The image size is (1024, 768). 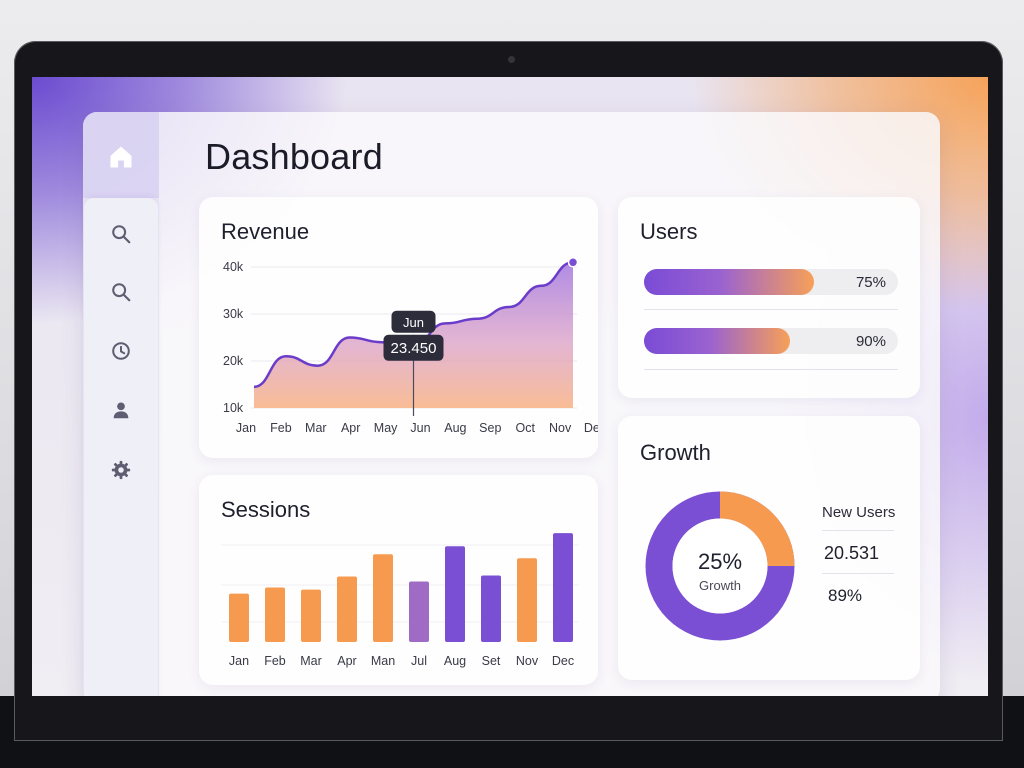 I want to click on home-icon, so click(x=121, y=157).